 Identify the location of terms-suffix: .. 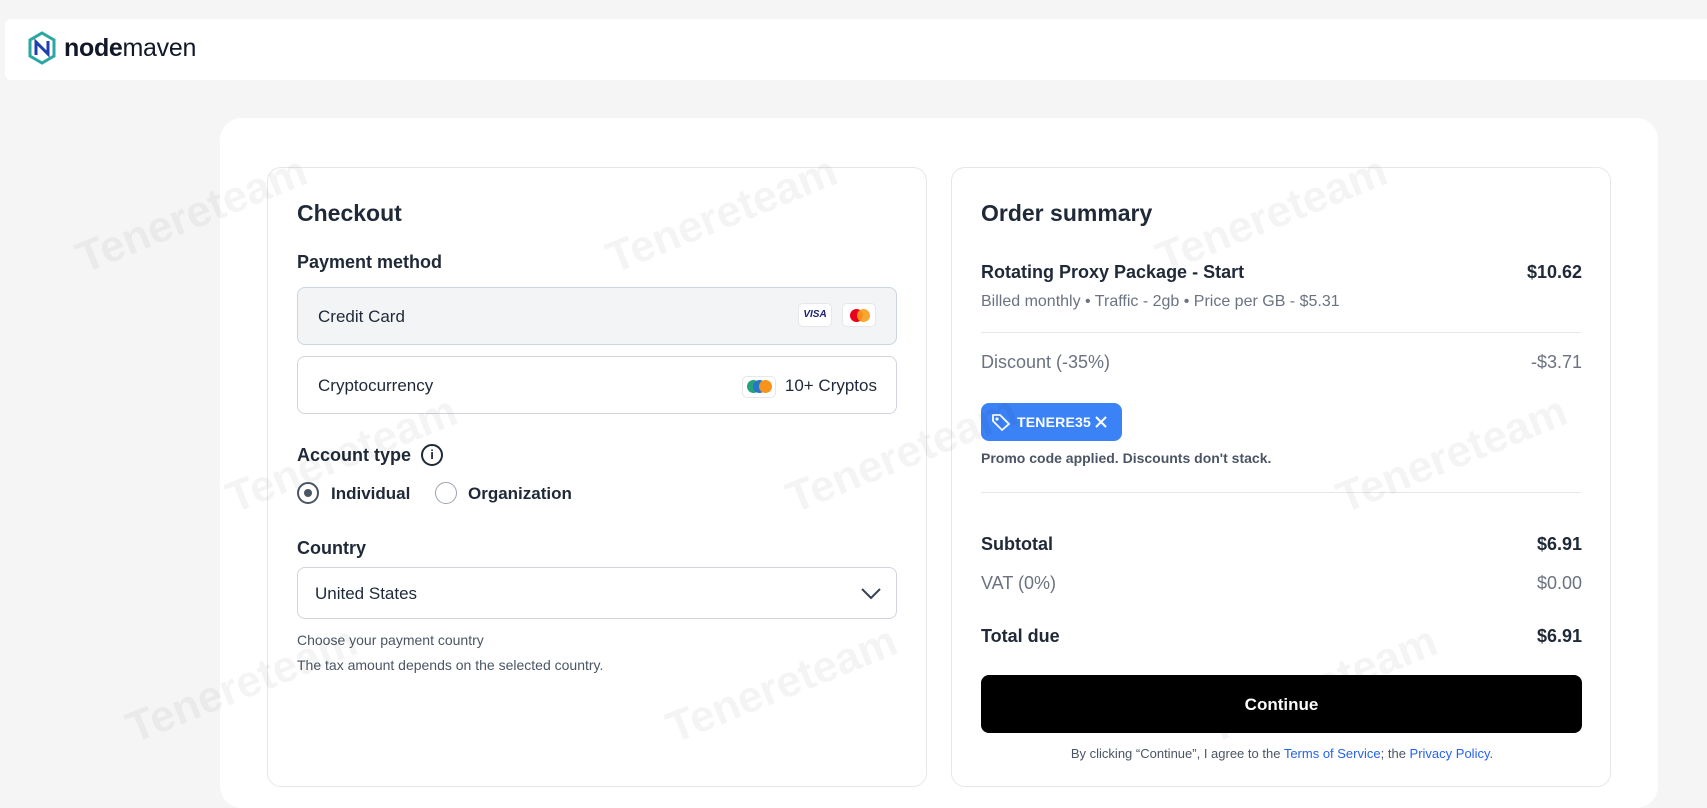
(1491, 753).